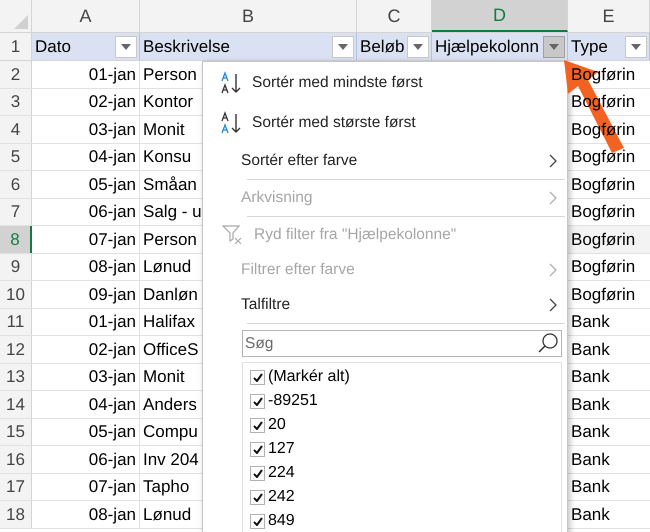 The width and height of the screenshot is (650, 532). Describe the element at coordinates (167, 515) in the screenshot. I see `description-cell-text: Lønud` at that location.